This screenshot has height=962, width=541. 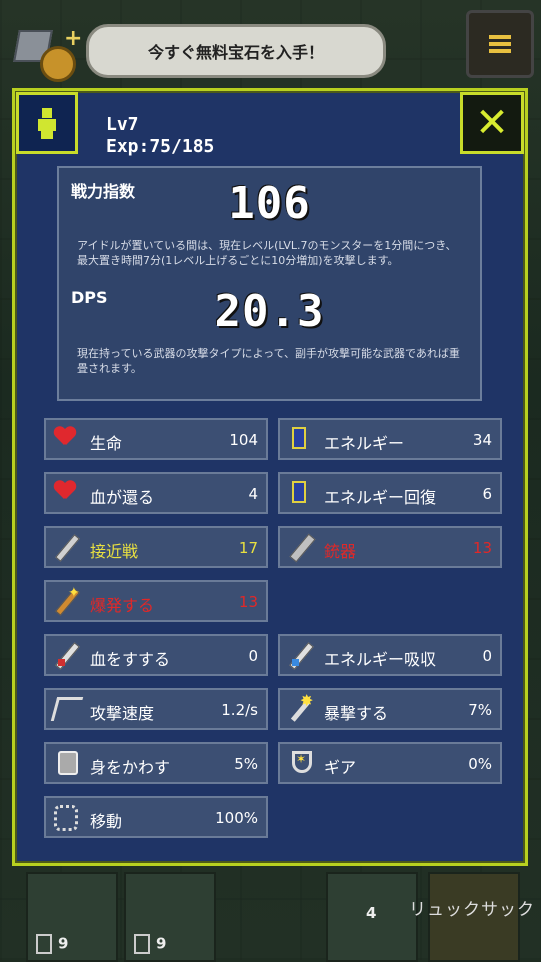 I want to click on boot-icon, so click(x=67, y=763).